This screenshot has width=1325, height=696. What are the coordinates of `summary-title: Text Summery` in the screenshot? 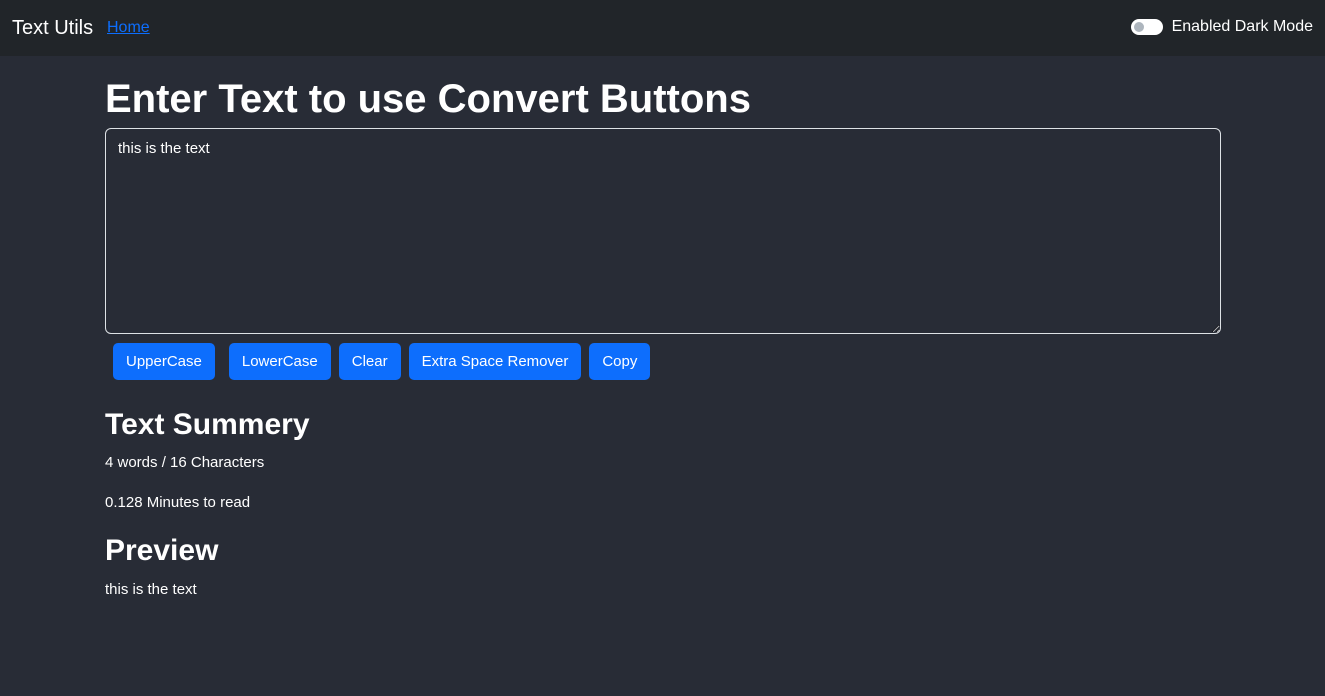 It's located at (207, 424).